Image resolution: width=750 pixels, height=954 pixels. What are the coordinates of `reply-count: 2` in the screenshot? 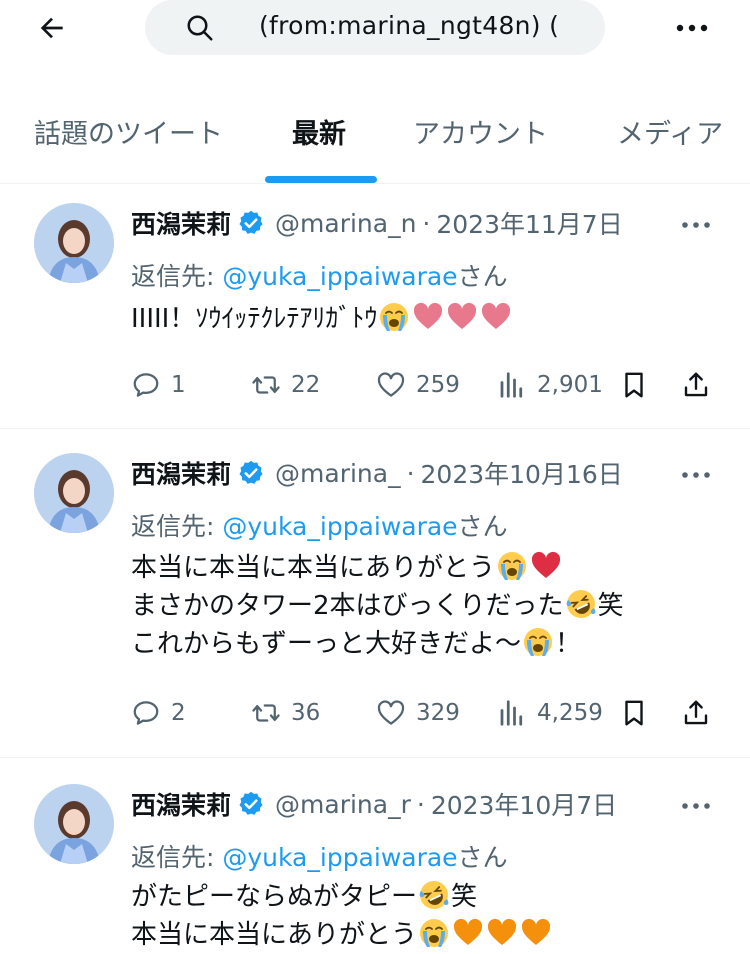 It's located at (178, 713).